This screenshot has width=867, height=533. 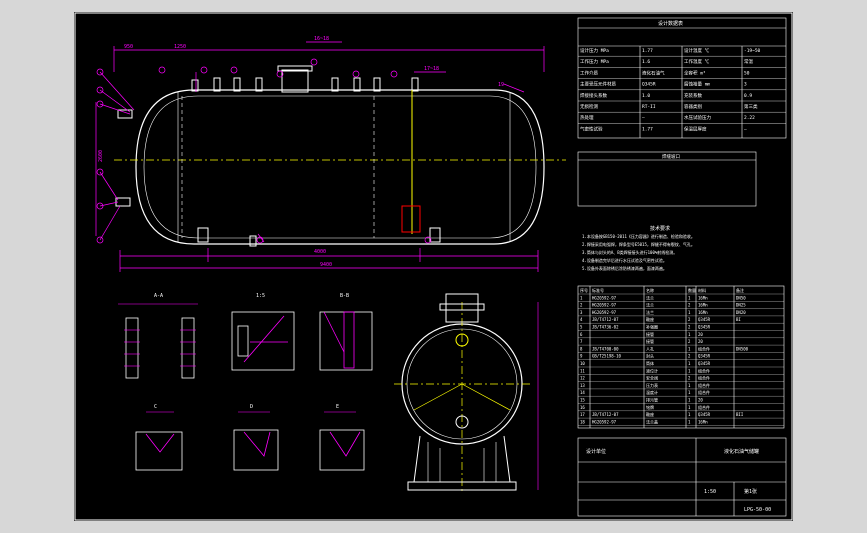 I want to click on parts-cell: 温度计, so click(x=652, y=392).